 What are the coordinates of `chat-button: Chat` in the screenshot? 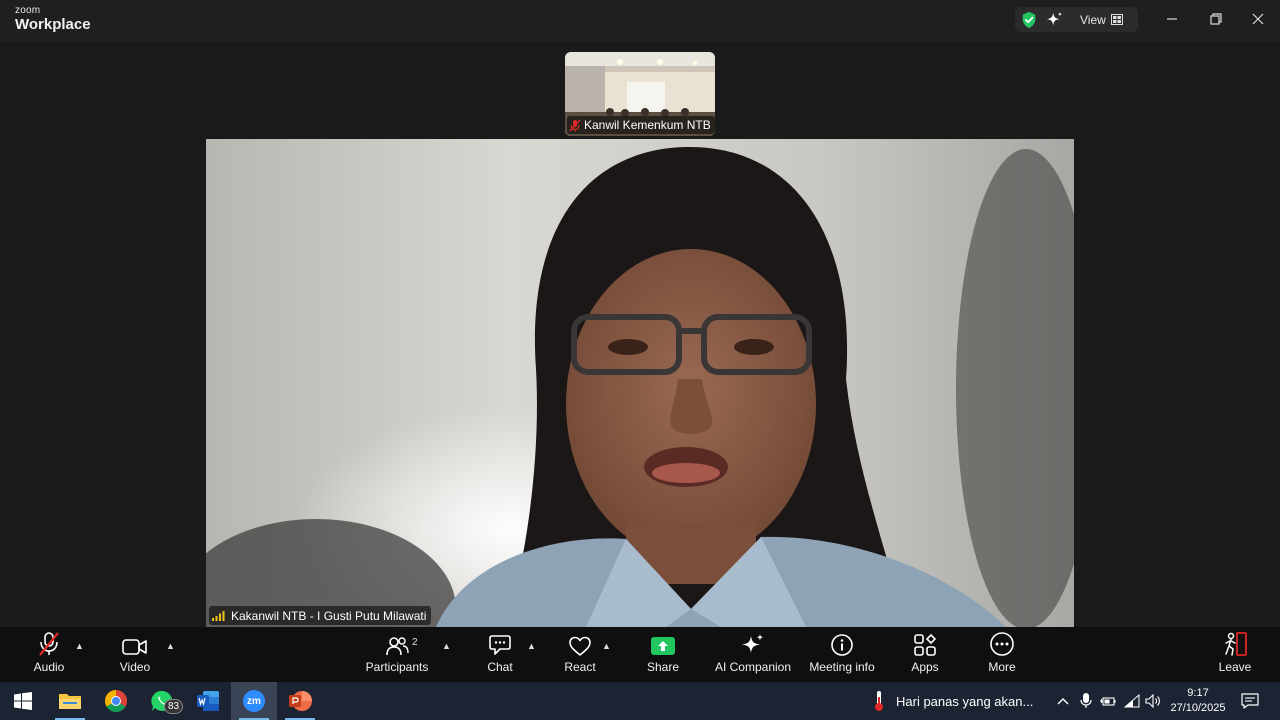 It's located at (500, 654).